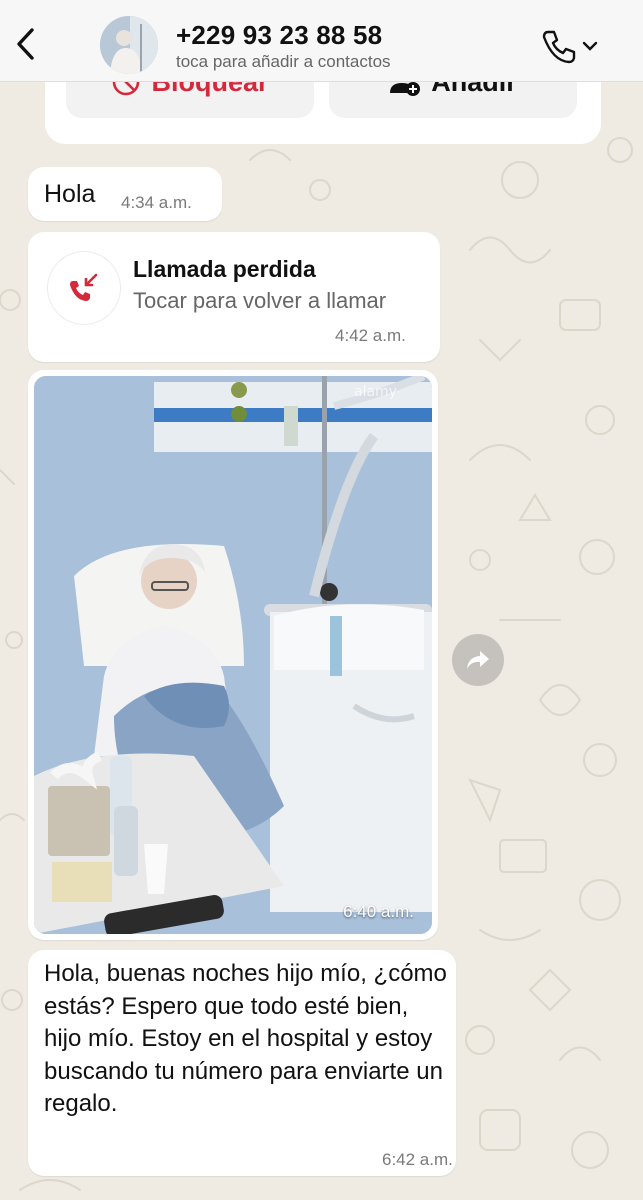 The height and width of the screenshot is (1200, 643). What do you see at coordinates (590, 46) in the screenshot?
I see `chevron-down-icon` at bounding box center [590, 46].